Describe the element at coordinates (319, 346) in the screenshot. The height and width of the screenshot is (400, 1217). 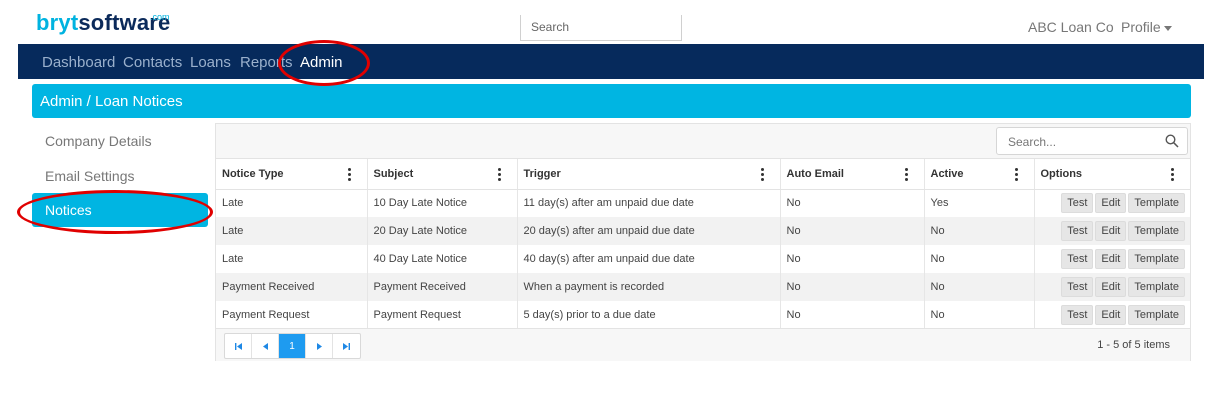
I see `next-page-icon` at that location.